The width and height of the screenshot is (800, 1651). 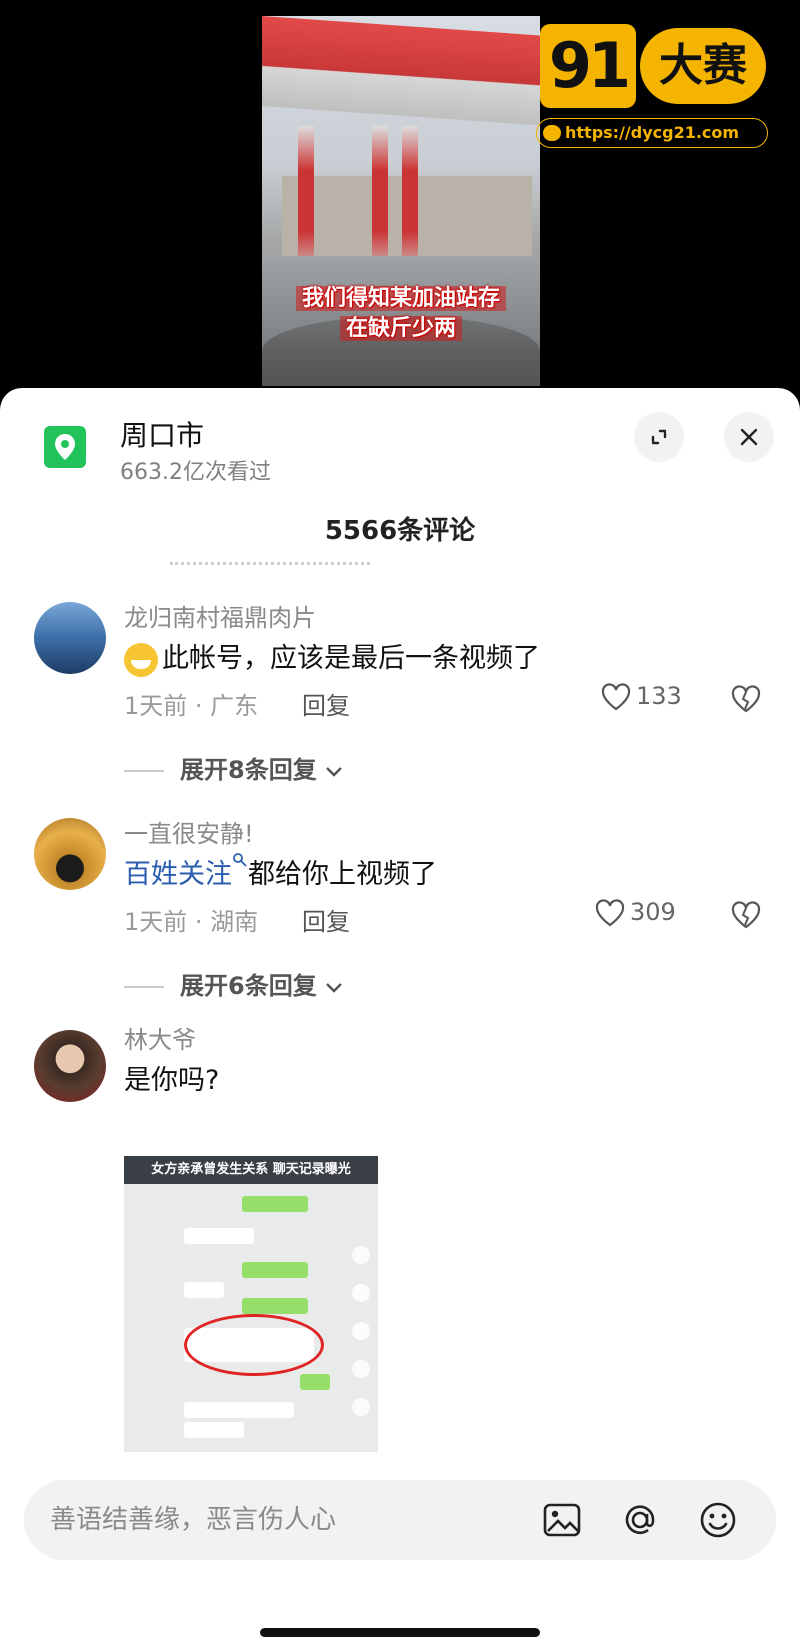 I want to click on expand-replies: 展开8条回复, so click(x=233, y=767).